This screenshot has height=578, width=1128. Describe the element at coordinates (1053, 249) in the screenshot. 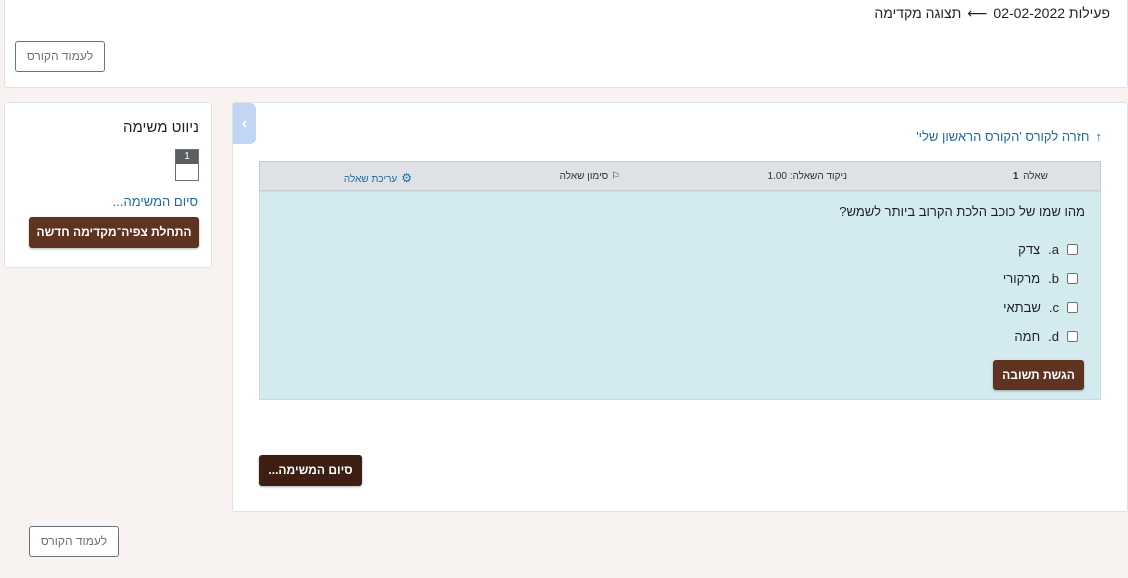

I see `answer-letter-a: a.` at that location.